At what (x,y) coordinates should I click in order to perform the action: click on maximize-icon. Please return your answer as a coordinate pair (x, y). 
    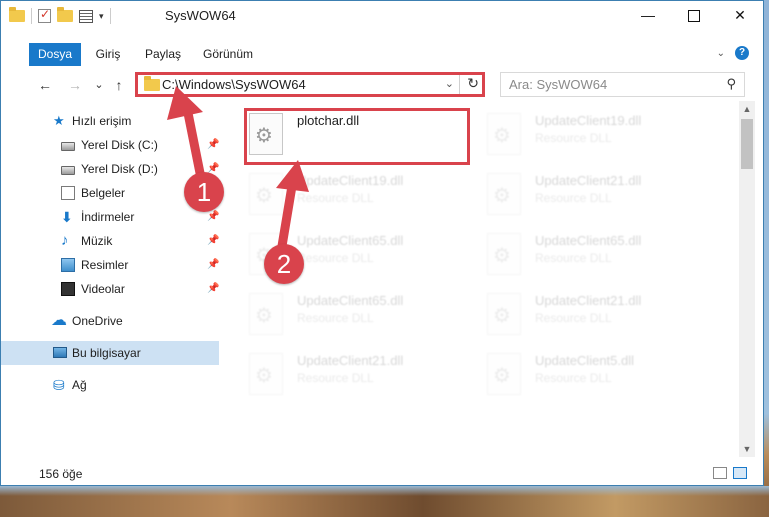
    Looking at the image, I should click on (694, 16).